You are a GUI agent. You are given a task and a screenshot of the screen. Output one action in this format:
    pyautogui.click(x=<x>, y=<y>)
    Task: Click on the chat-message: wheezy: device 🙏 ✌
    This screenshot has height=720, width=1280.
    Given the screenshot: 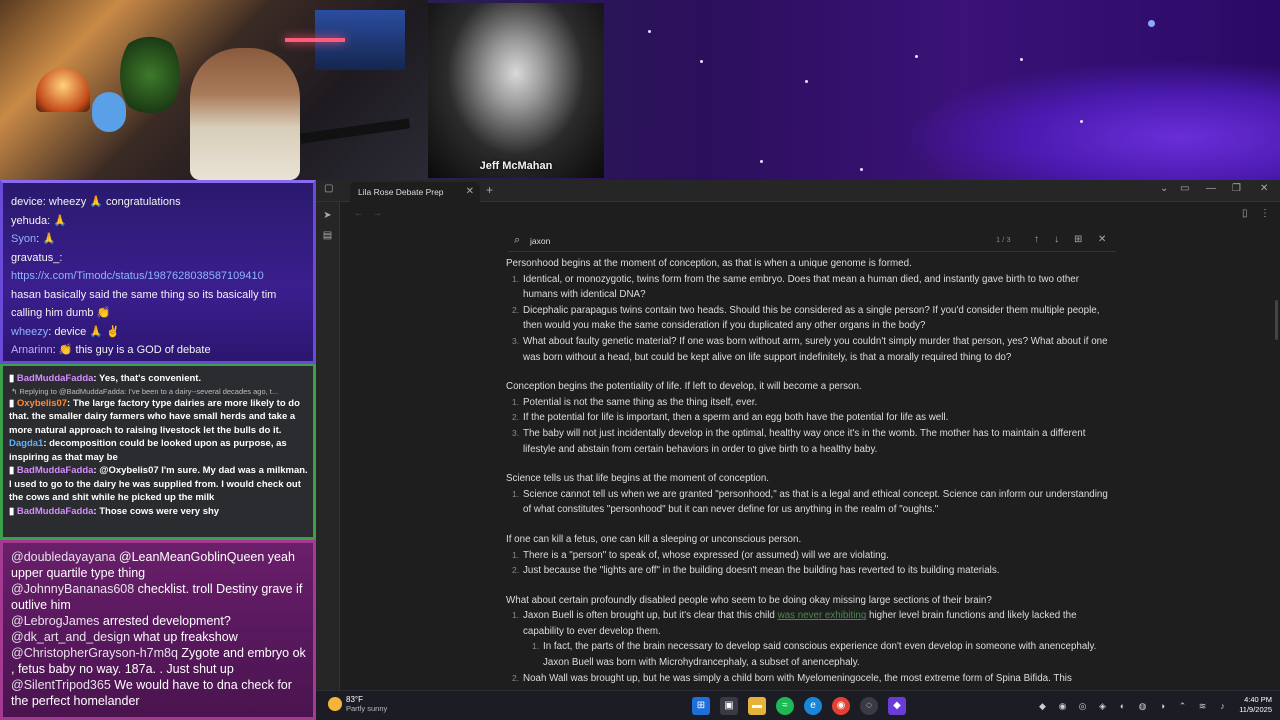 What is the action you would take?
    pyautogui.click(x=65, y=331)
    